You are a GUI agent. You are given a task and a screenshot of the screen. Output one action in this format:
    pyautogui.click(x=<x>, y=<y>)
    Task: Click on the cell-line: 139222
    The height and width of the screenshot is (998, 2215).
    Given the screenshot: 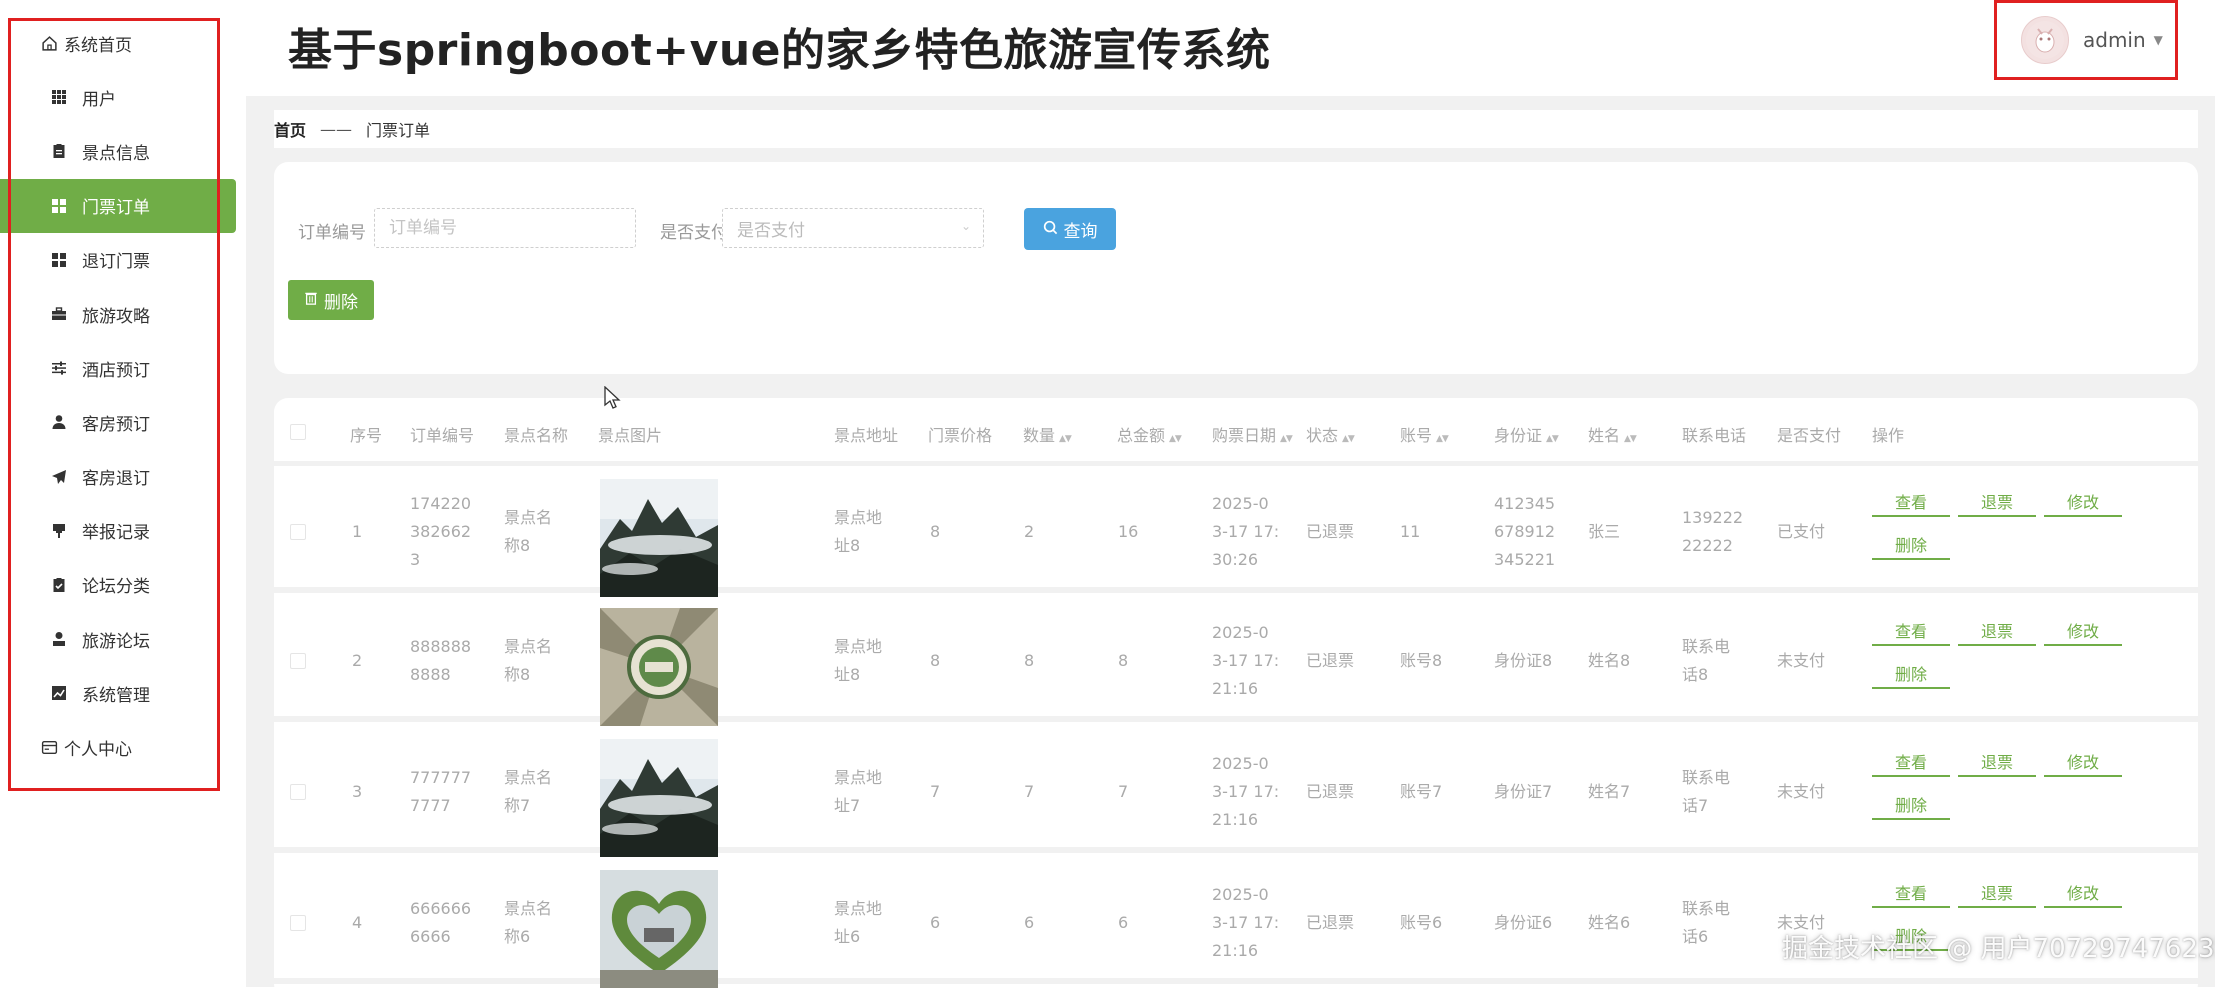 What is the action you would take?
    pyautogui.click(x=1713, y=517)
    